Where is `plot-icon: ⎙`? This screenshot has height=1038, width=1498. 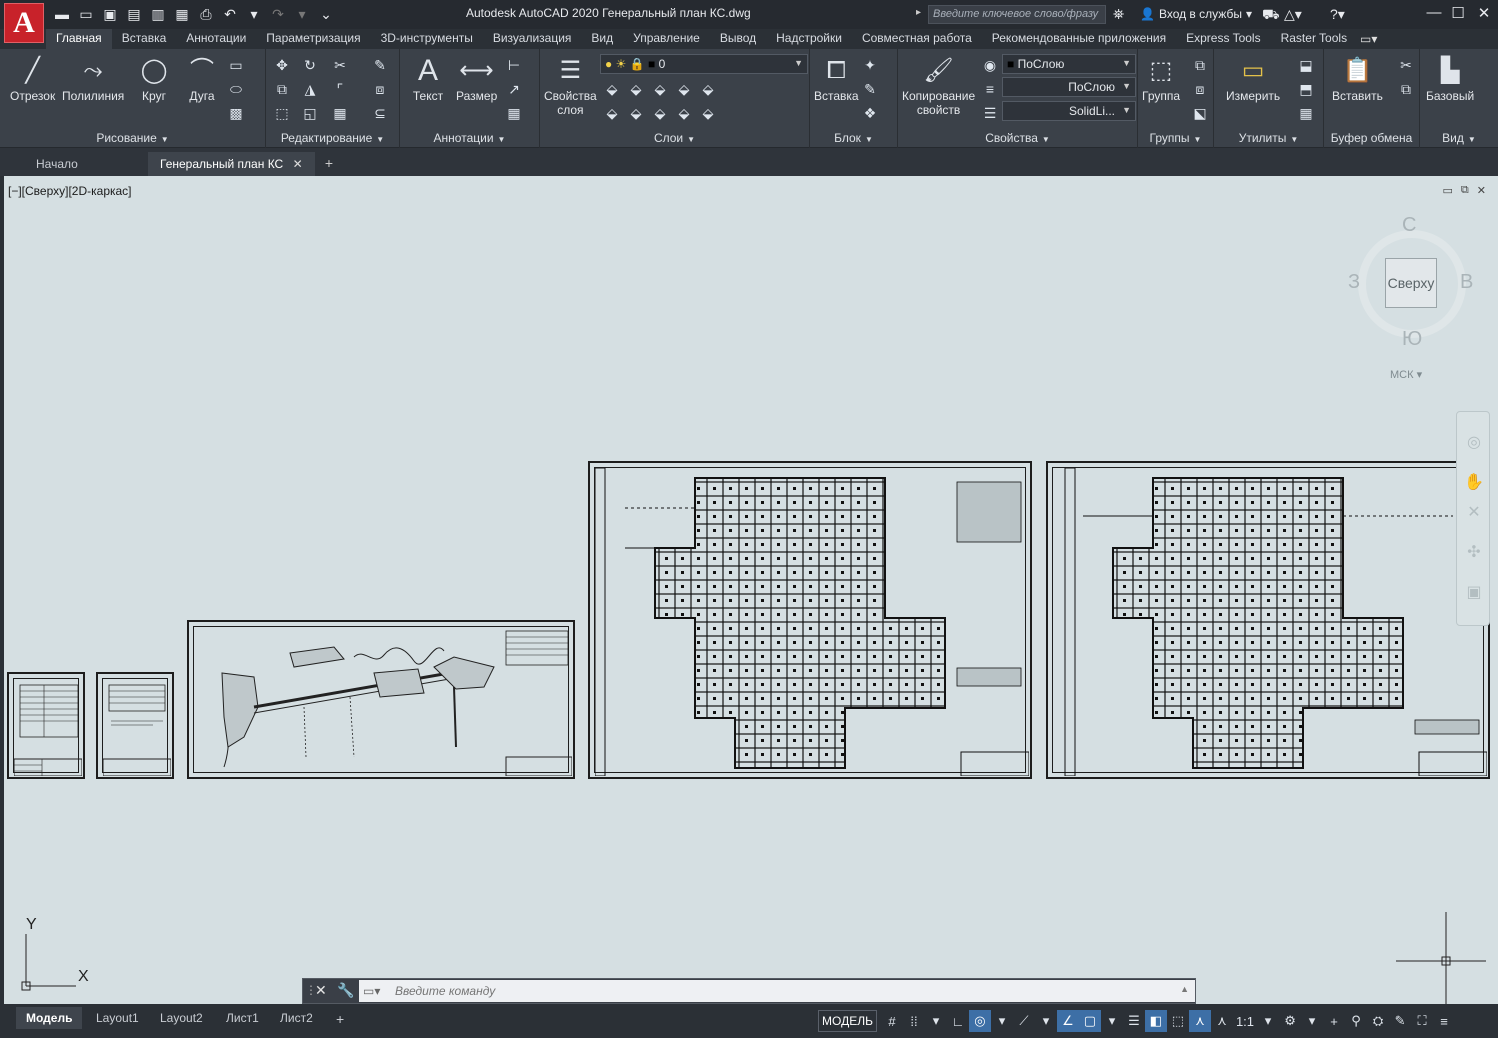 plot-icon: ⎙ is located at coordinates (206, 14).